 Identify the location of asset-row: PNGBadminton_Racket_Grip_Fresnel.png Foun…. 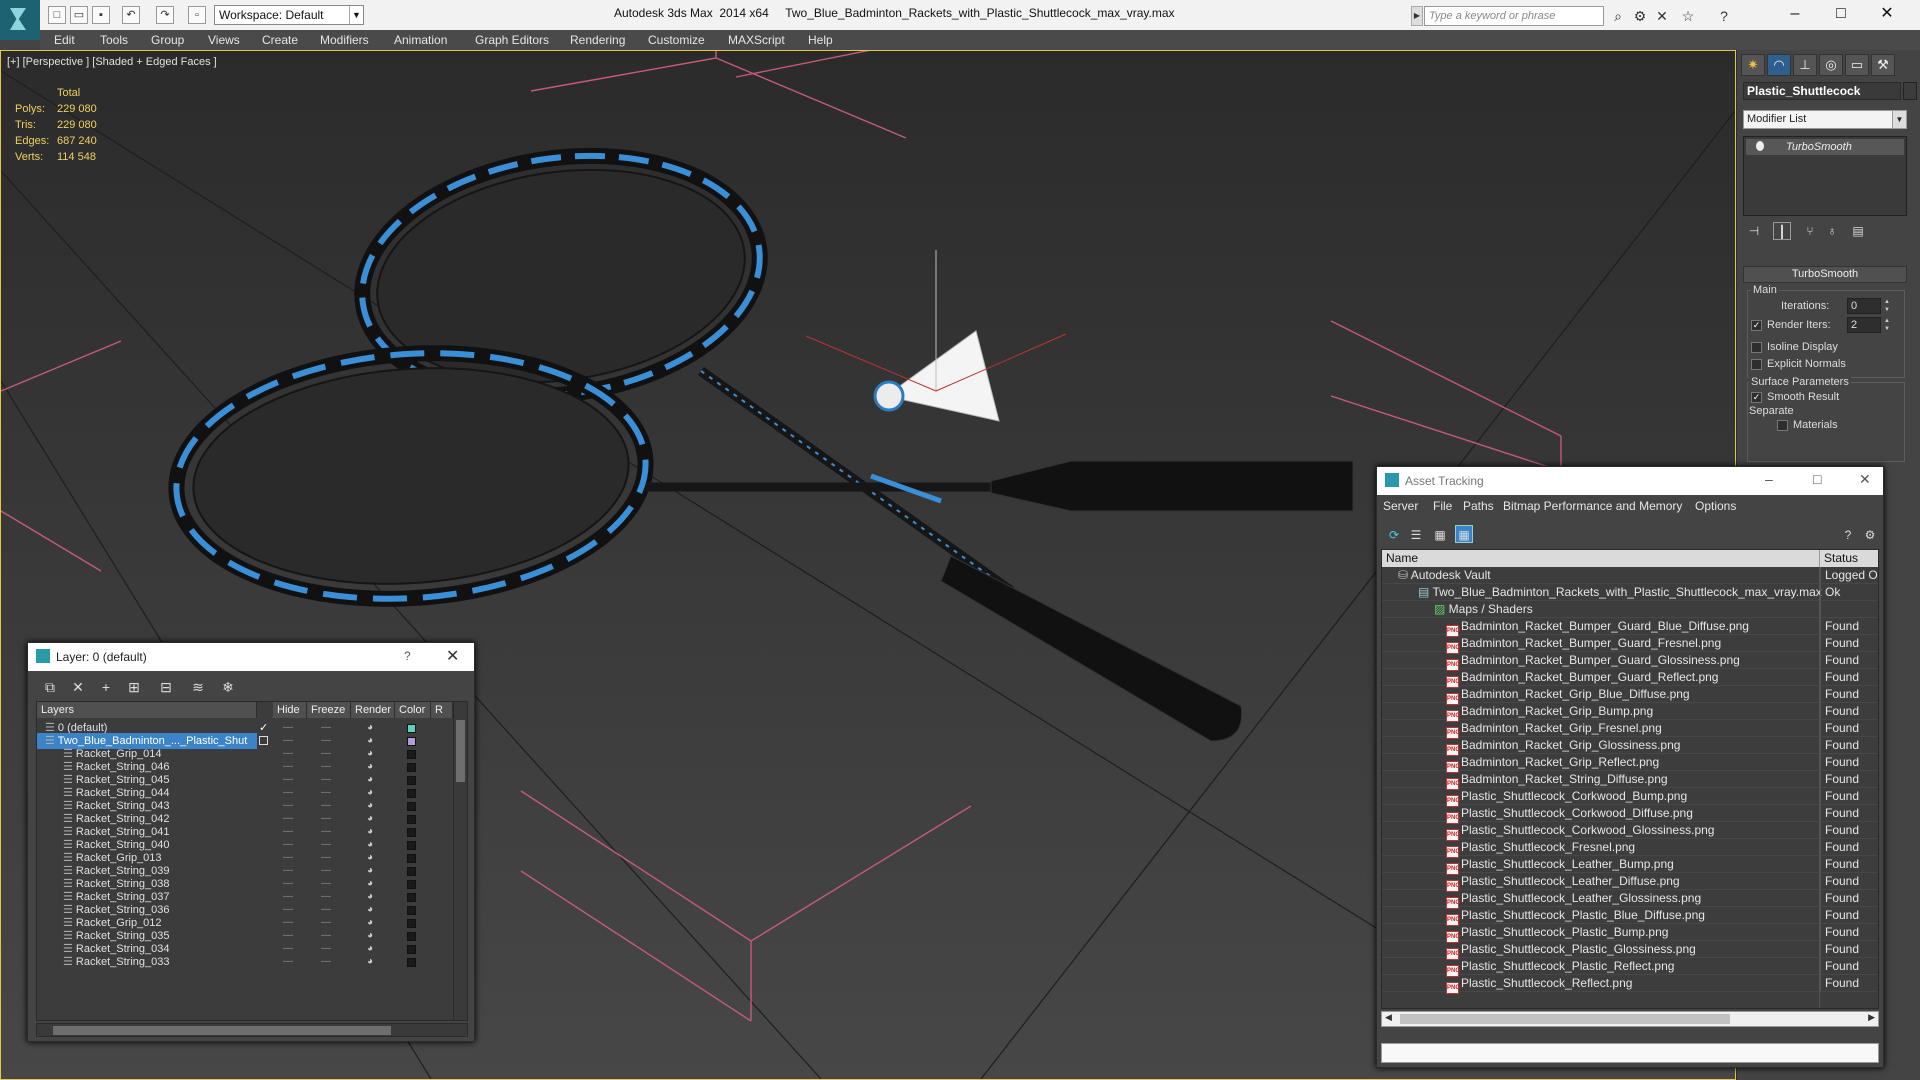
(1630, 729).